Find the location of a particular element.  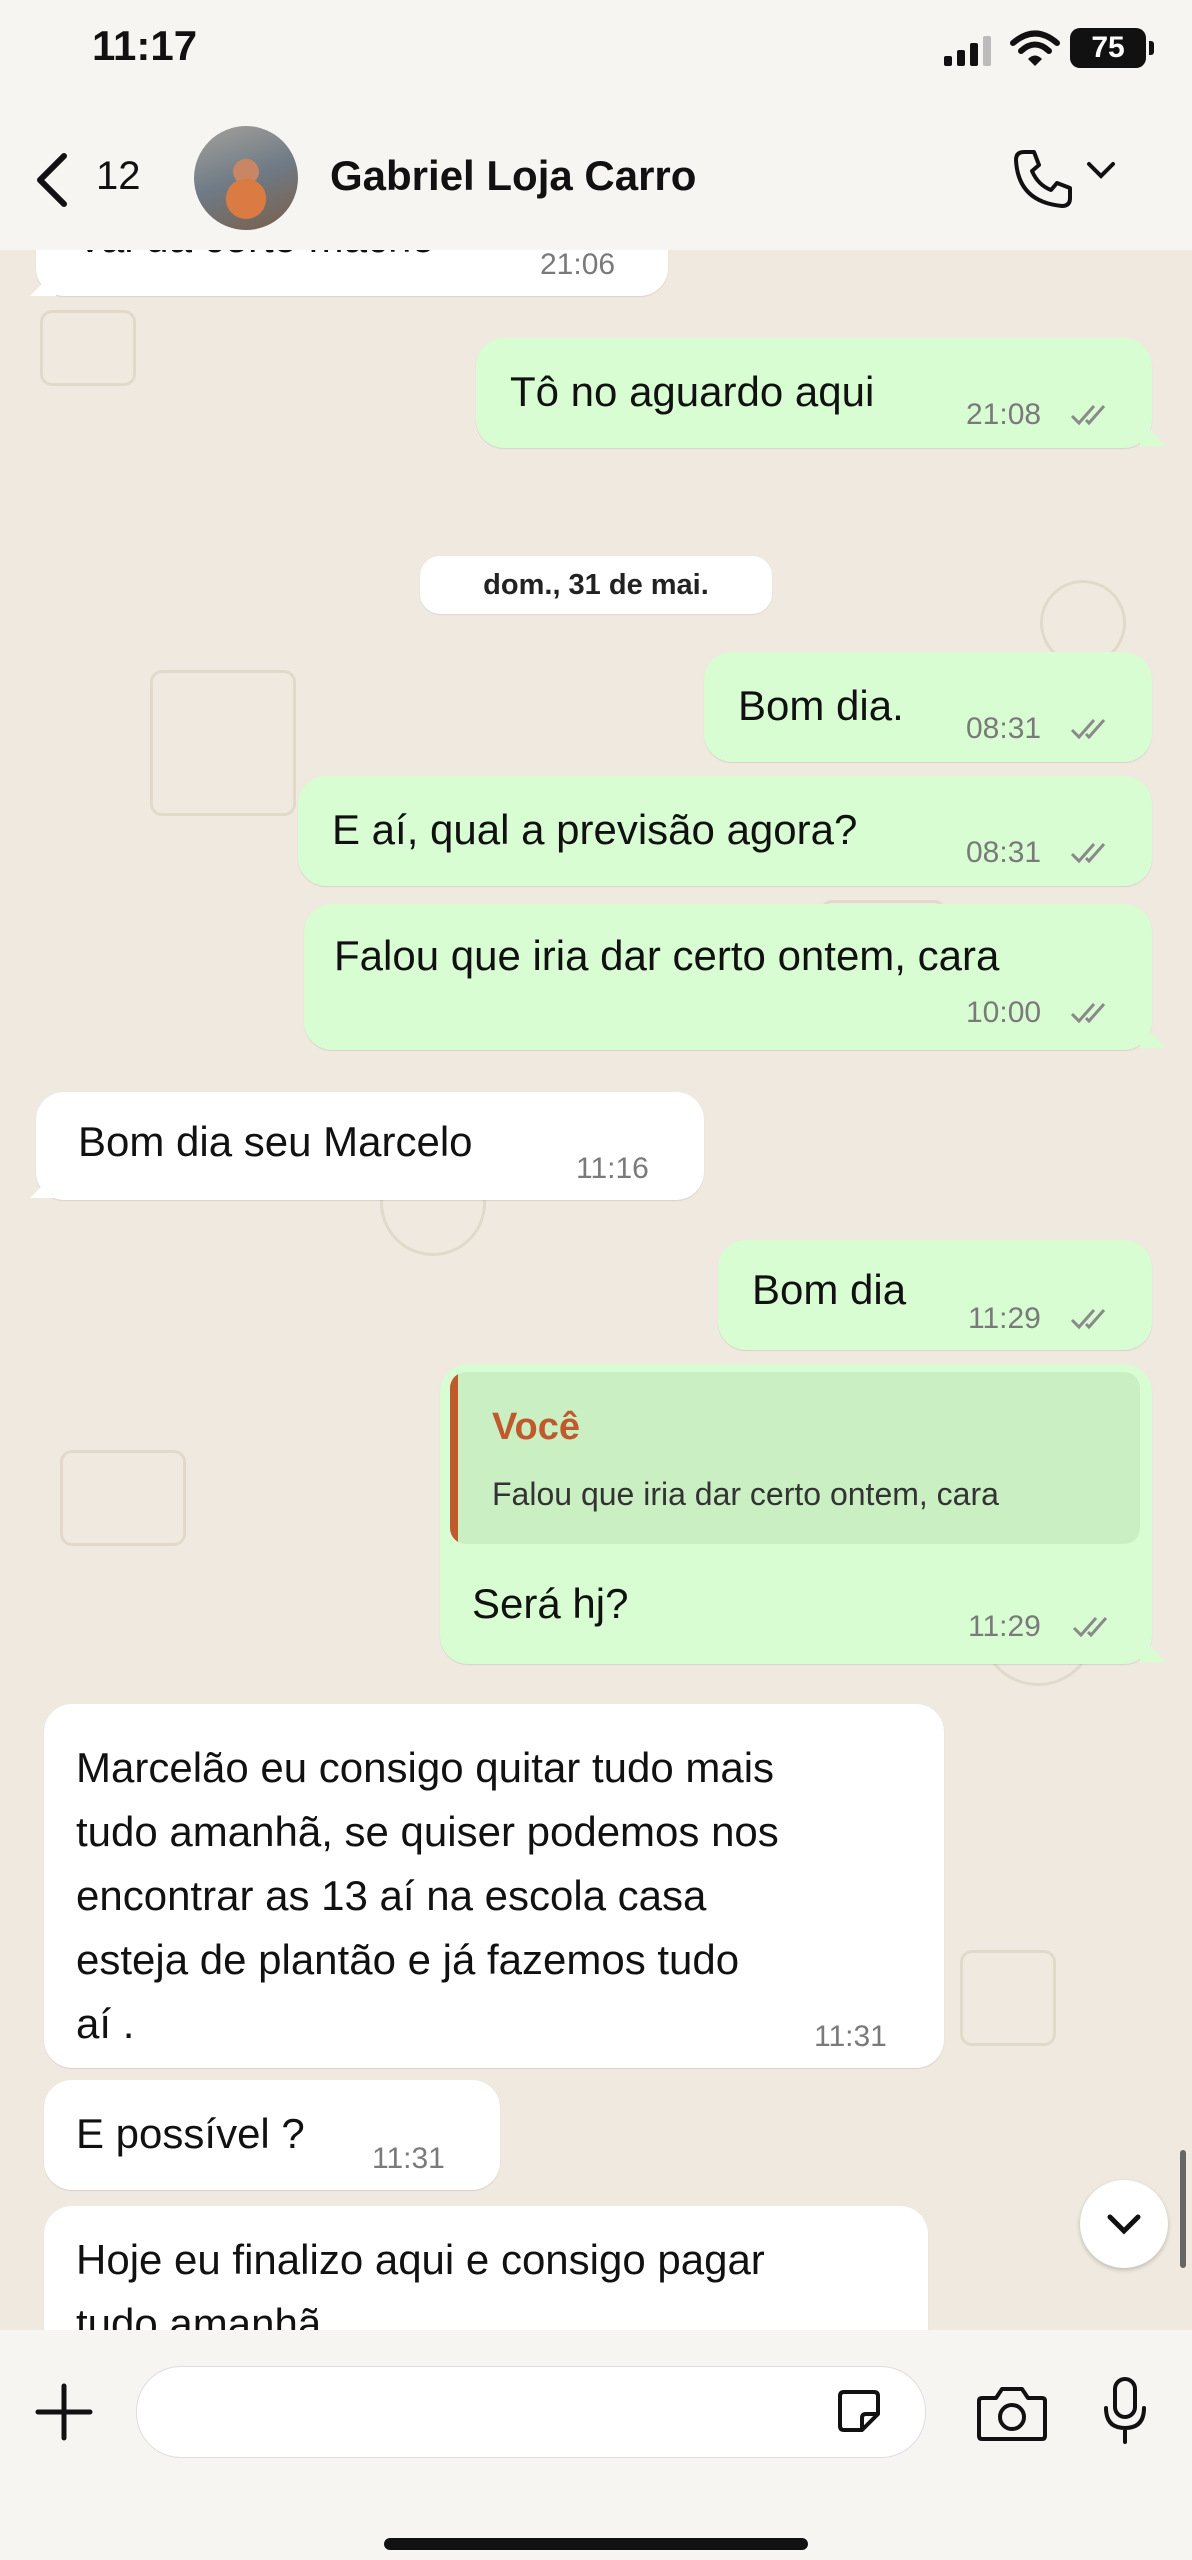

message-bubble-outgoing: E aí, qual a previsão agora? 08:31 is located at coordinates (725, 831).